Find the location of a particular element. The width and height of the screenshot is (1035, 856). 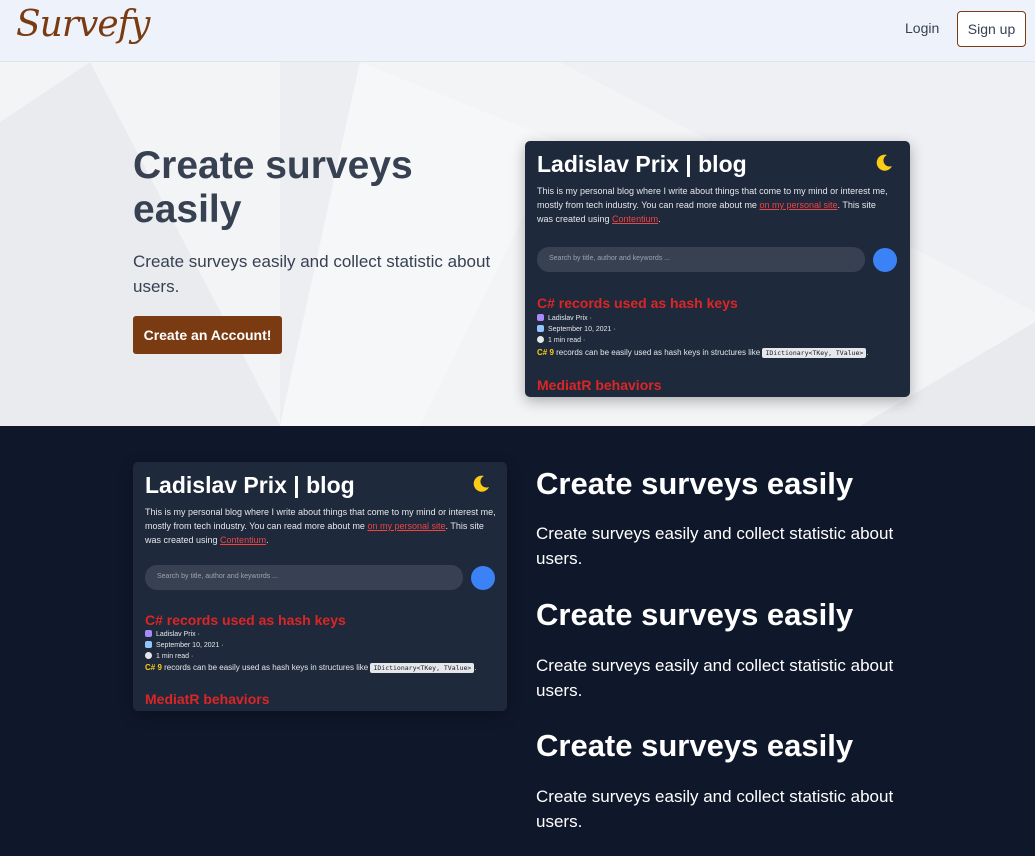

create-account-button: Create an Account! is located at coordinates (207, 335).